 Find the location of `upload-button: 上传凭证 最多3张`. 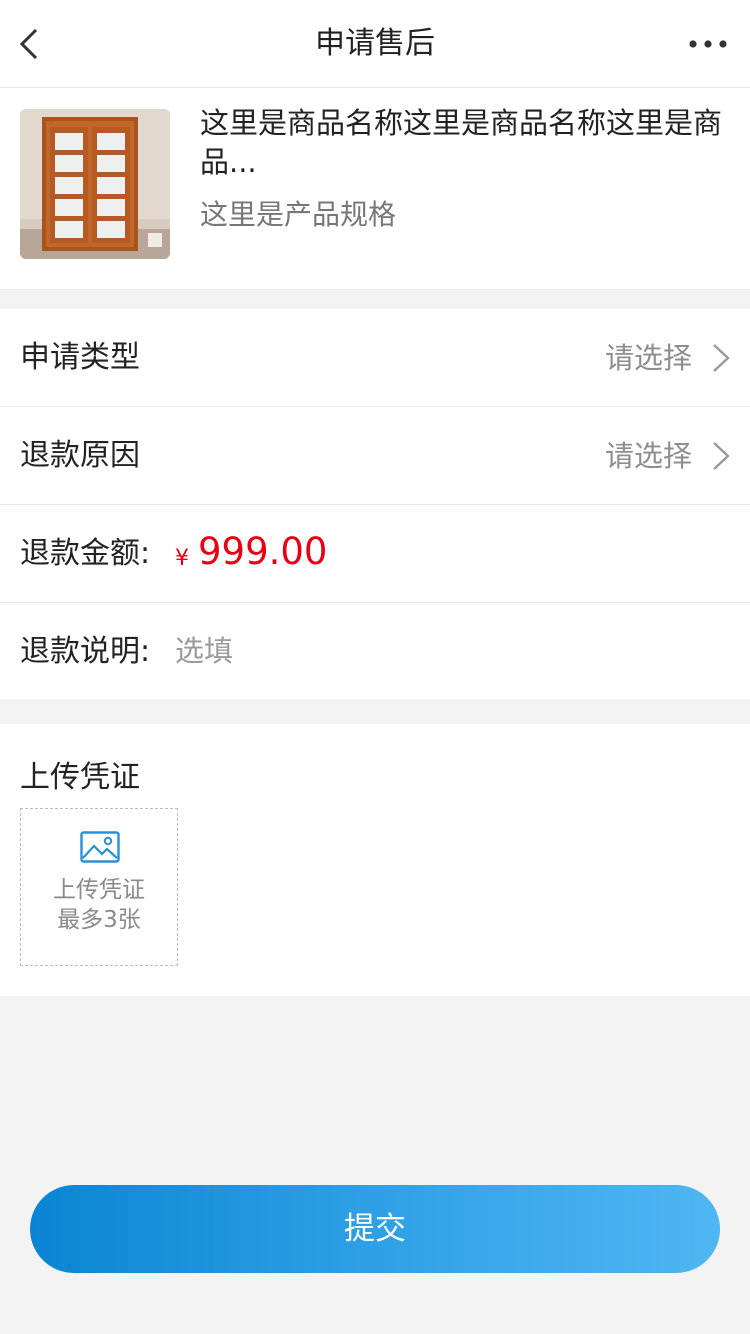

upload-button: 上传凭证 最多3张 is located at coordinates (99, 887).